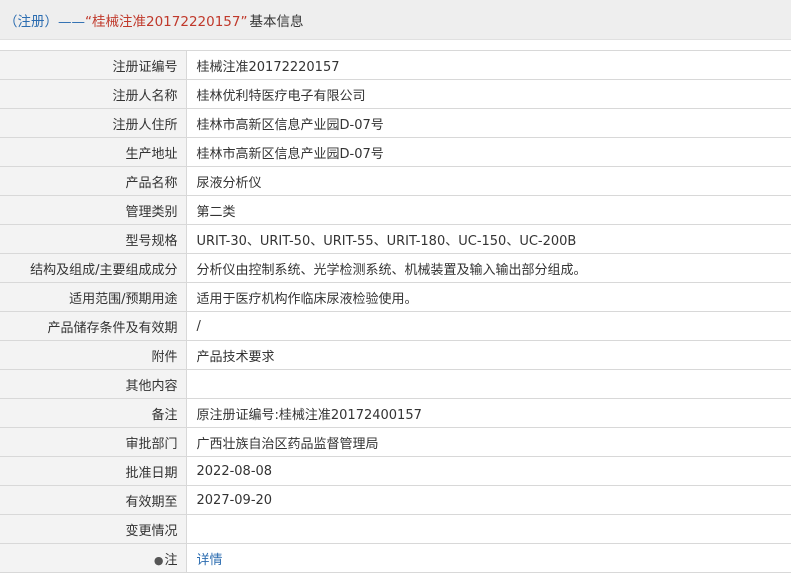 The image size is (791, 578). Describe the element at coordinates (210, 560) in the screenshot. I see `details-link: 详情` at that location.